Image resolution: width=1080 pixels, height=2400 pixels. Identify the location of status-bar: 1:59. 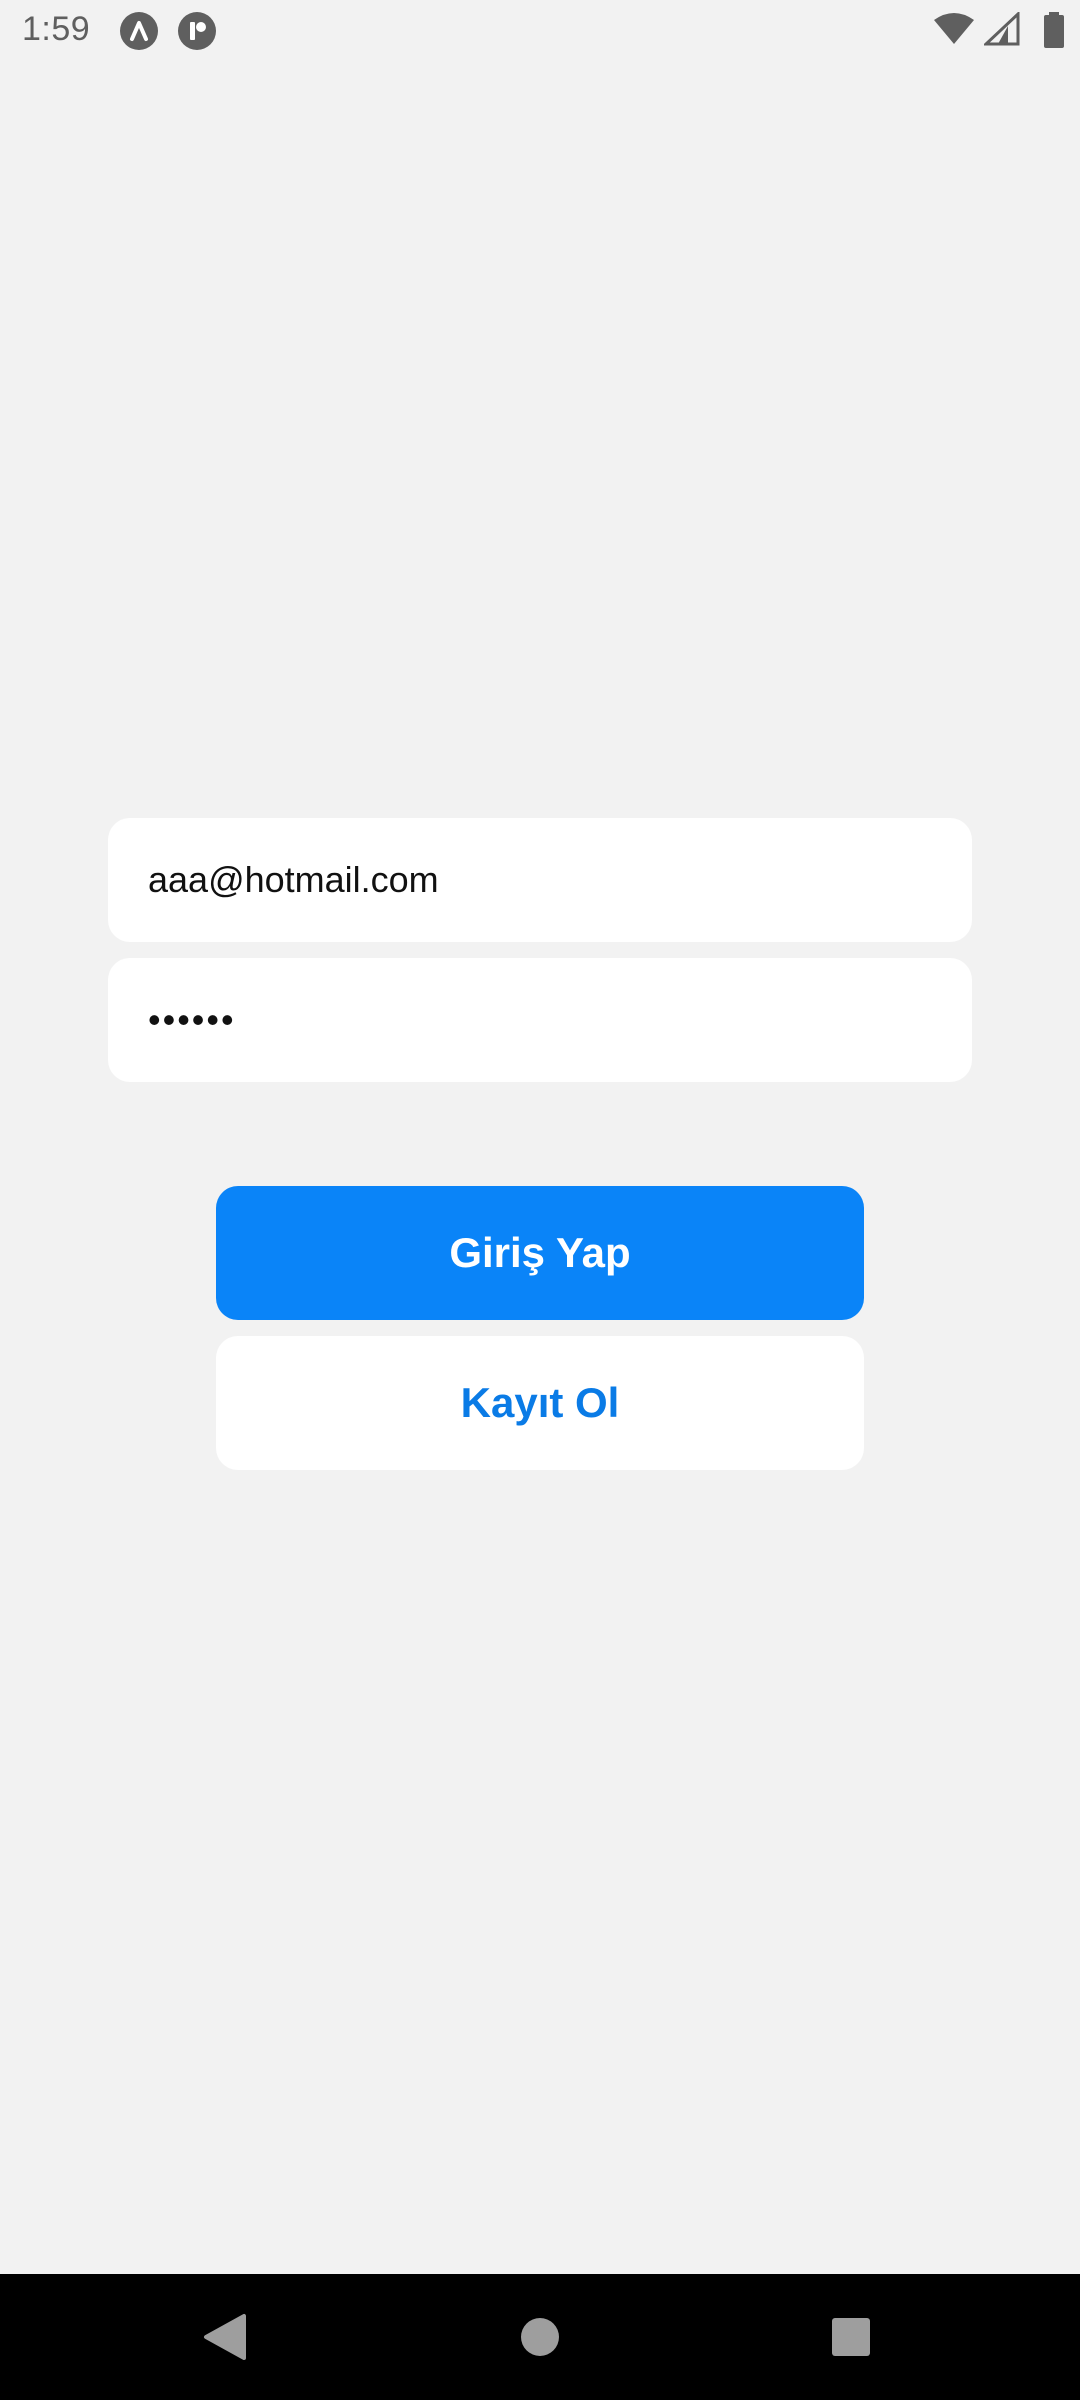
(540, 31).